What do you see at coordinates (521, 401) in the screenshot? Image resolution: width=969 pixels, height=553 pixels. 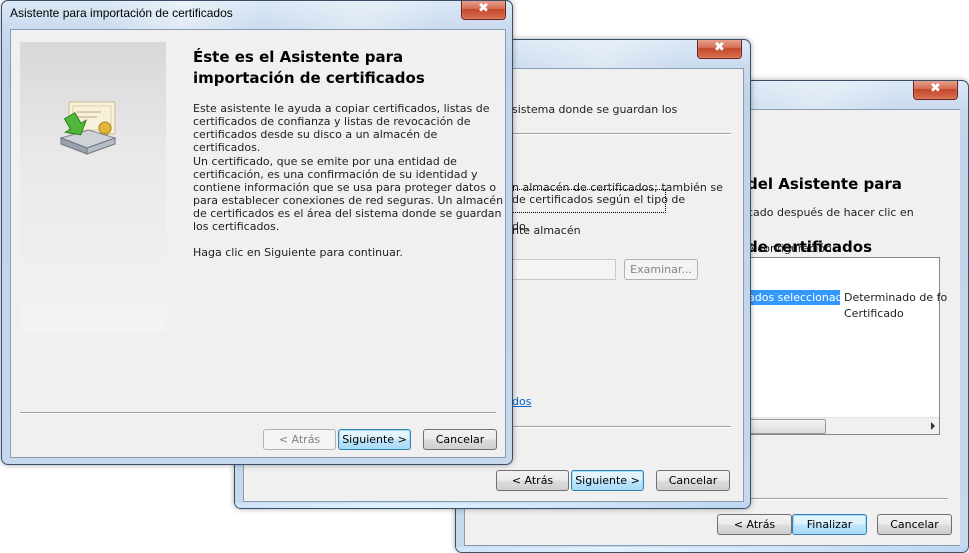 I see `learn-more-link: dos` at bounding box center [521, 401].